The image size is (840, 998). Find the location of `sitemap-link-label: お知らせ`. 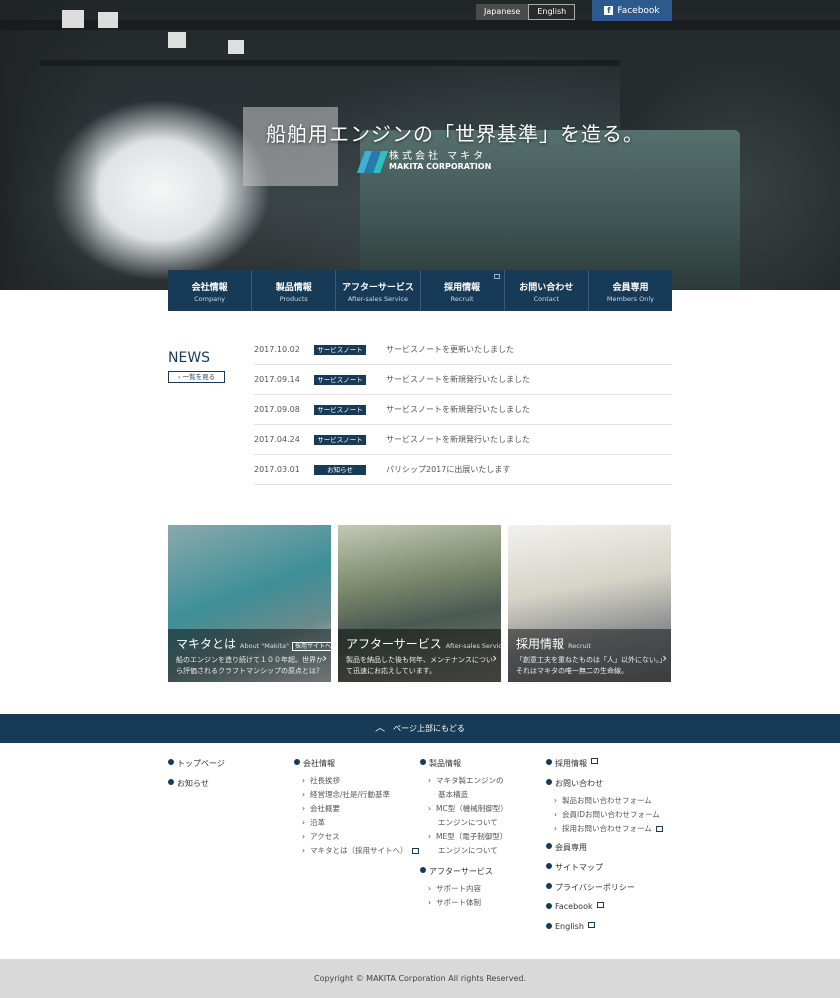

sitemap-link-label: お知らせ is located at coordinates (193, 783).